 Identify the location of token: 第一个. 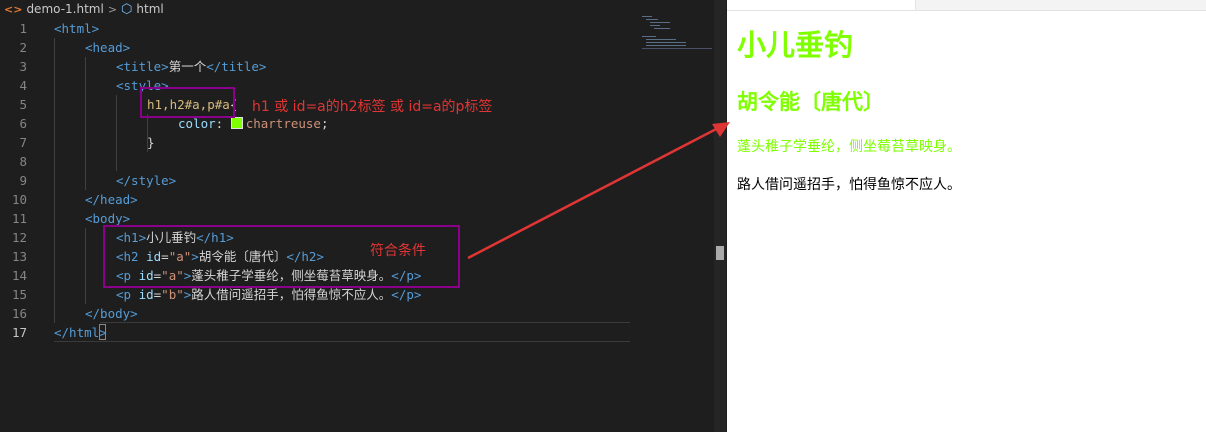
(187, 66).